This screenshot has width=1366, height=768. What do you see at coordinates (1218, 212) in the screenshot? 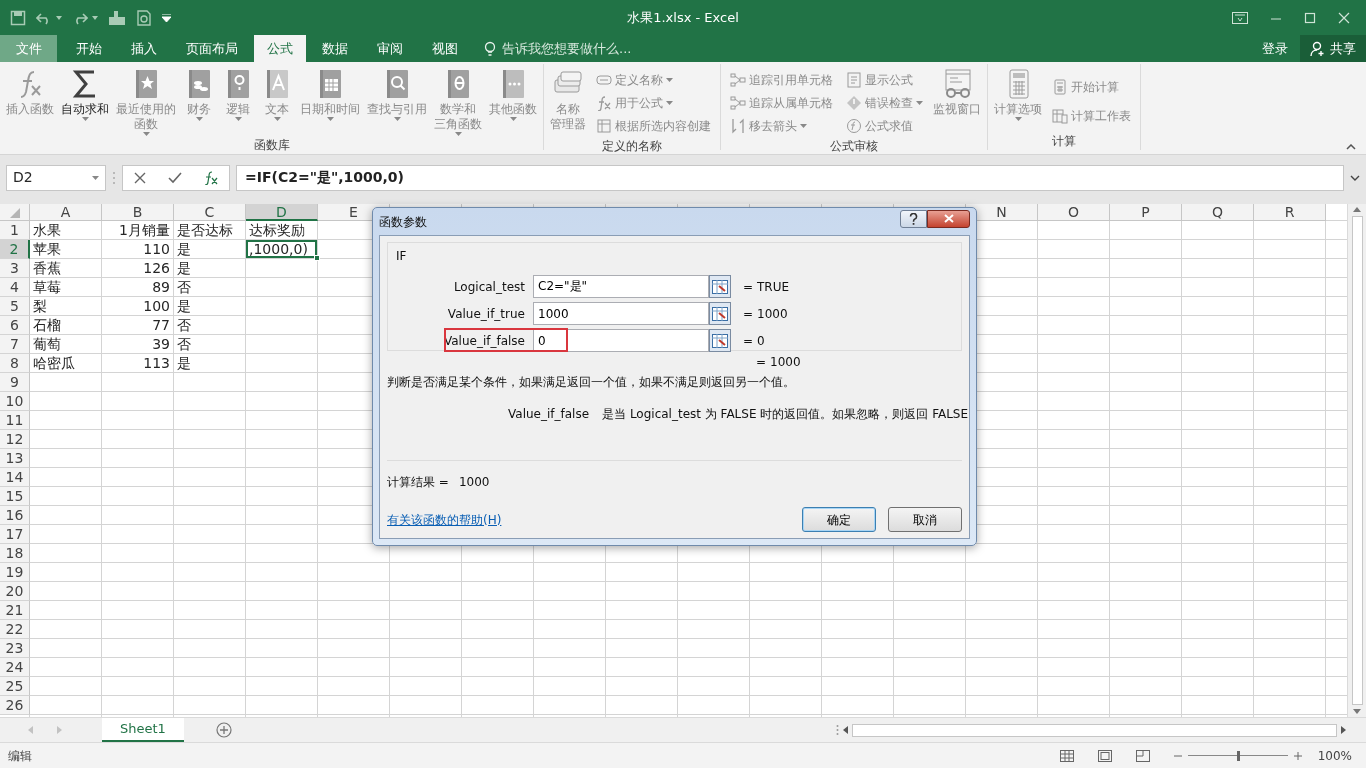
I see `column-header: Q` at bounding box center [1218, 212].